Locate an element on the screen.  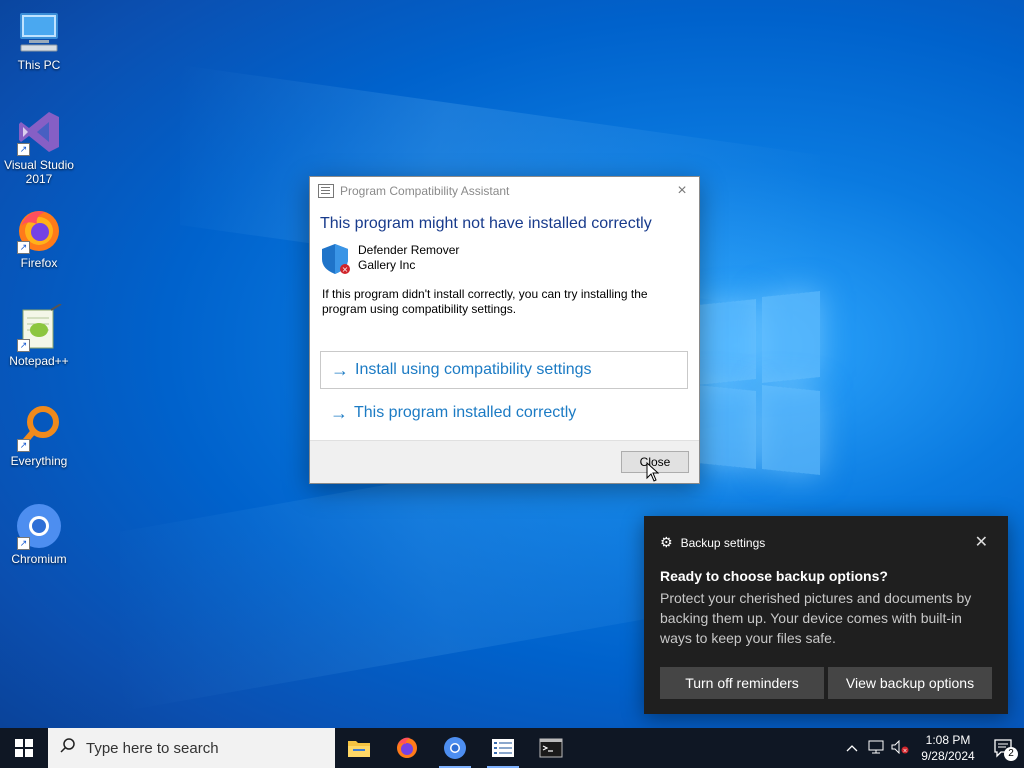
start-button is located at coordinates (24, 748).